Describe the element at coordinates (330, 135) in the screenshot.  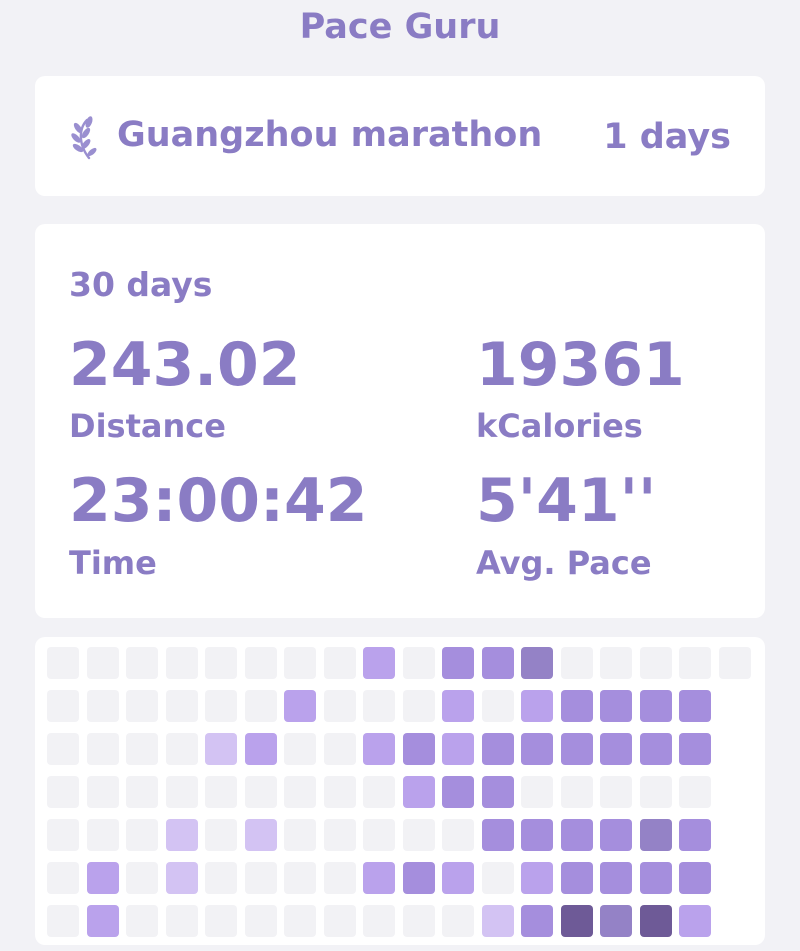
I see `event-name: Guangzhou marathon` at that location.